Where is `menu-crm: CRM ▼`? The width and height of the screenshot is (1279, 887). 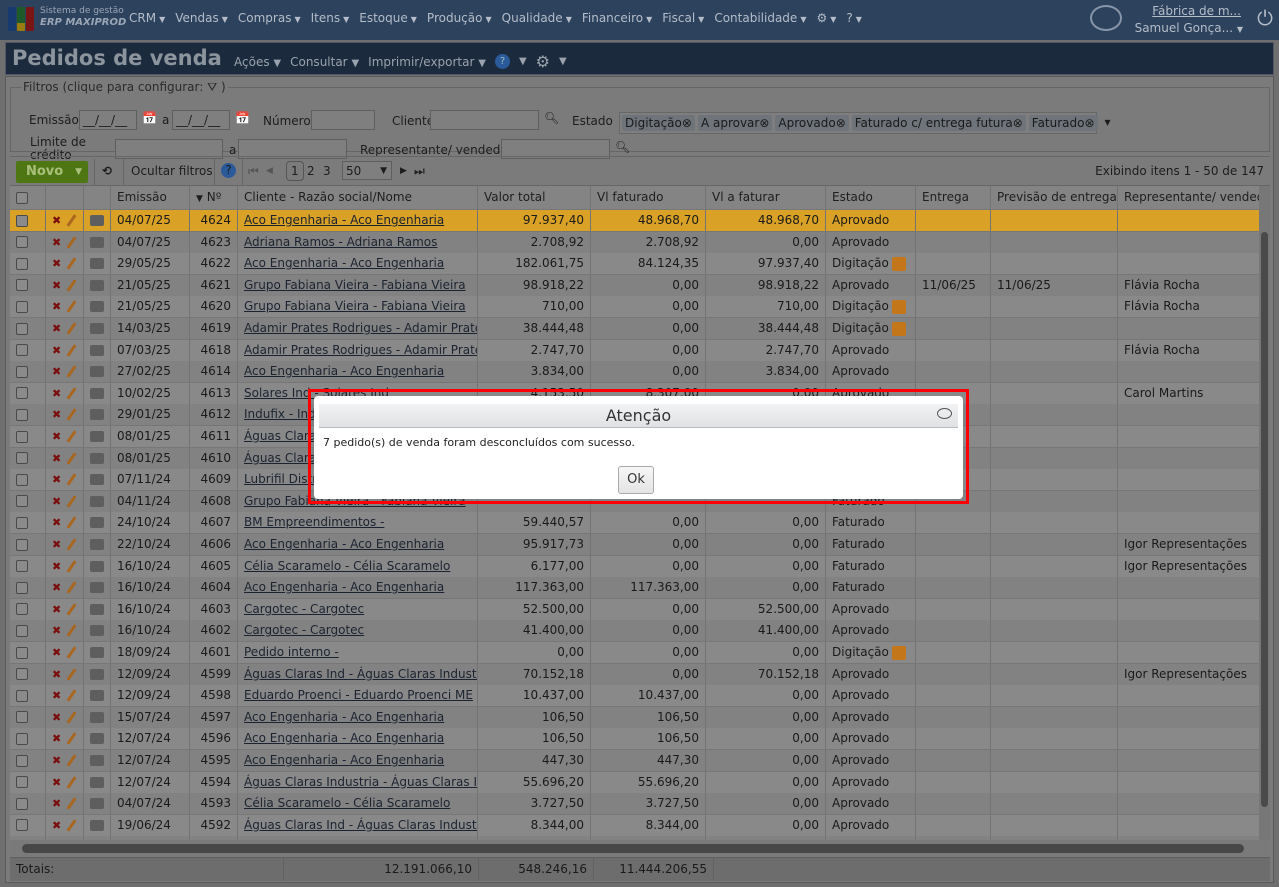 menu-crm: CRM ▼ is located at coordinates (147, 18).